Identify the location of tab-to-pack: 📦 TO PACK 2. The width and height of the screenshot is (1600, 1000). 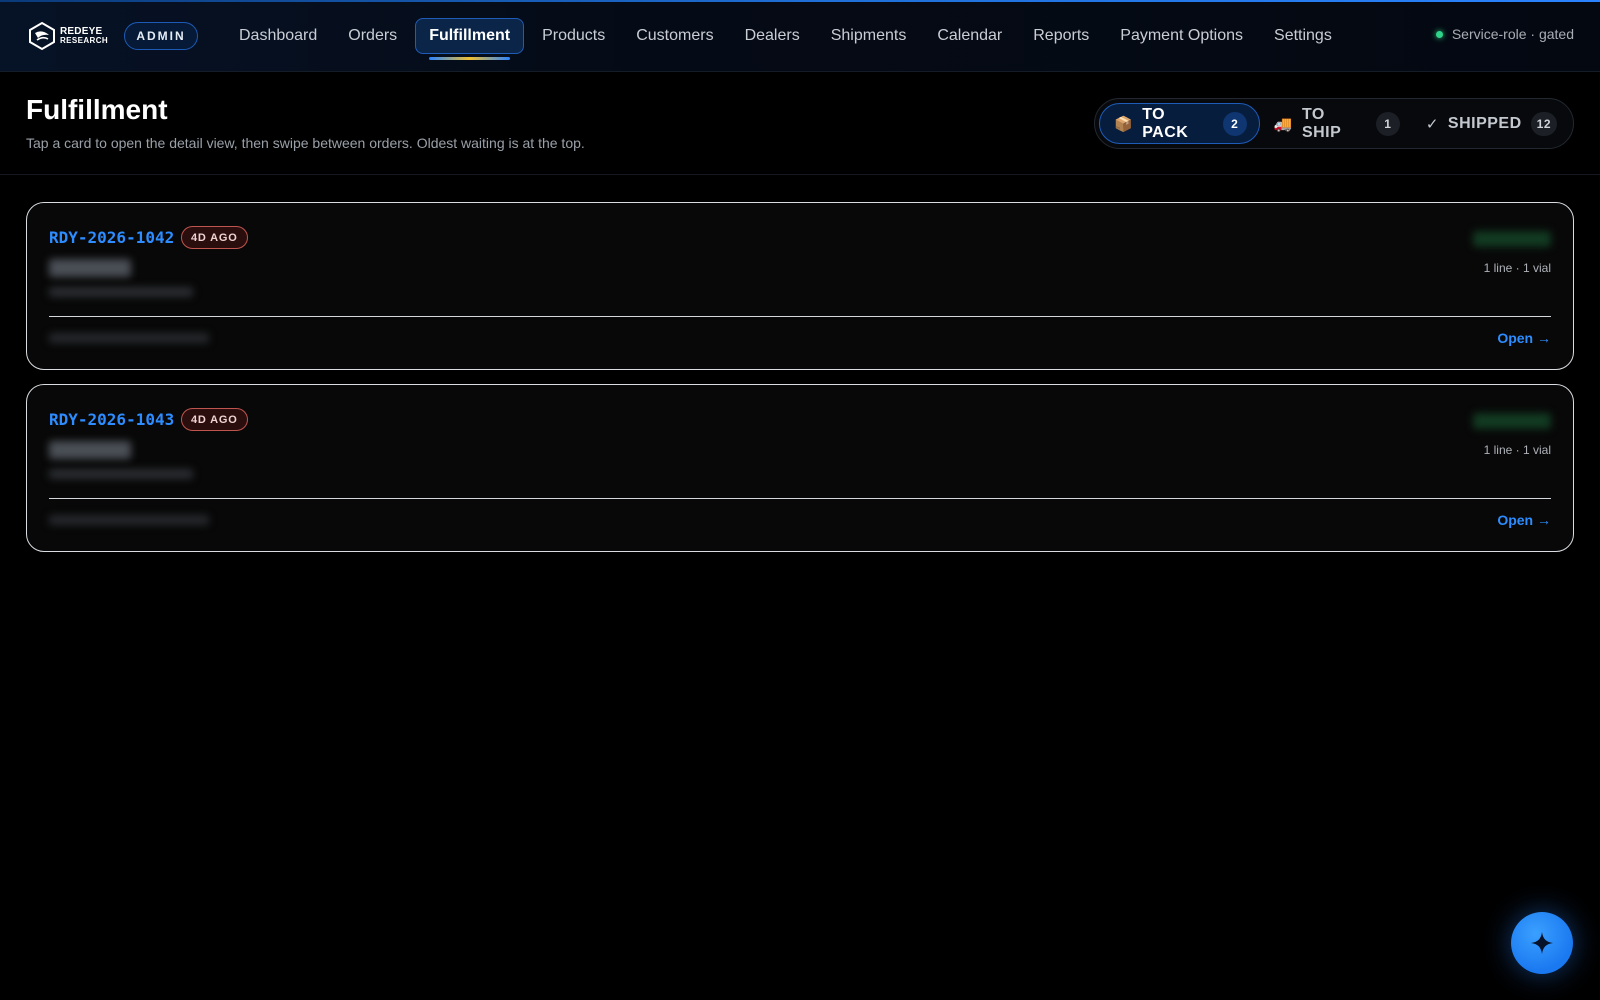
(1179, 123).